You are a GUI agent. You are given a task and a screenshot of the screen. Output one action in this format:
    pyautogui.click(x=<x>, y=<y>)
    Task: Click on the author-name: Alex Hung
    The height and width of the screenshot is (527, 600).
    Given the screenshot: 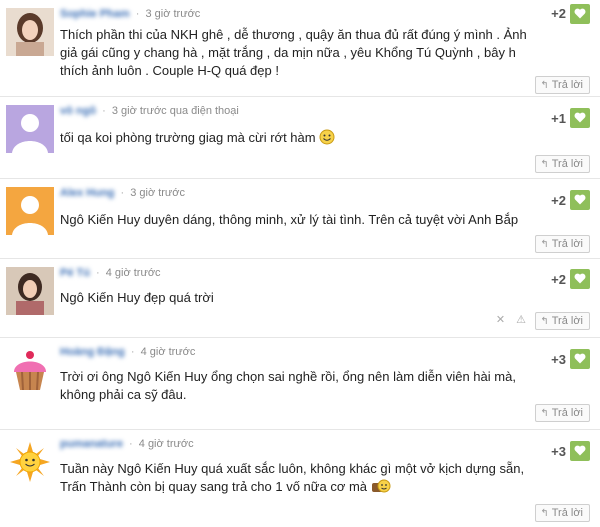 What is the action you would take?
    pyautogui.click(x=87, y=193)
    